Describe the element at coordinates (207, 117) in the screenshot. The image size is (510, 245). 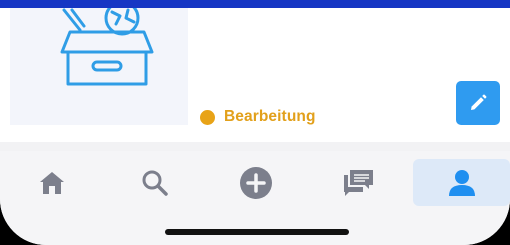
I see `status-dot` at that location.